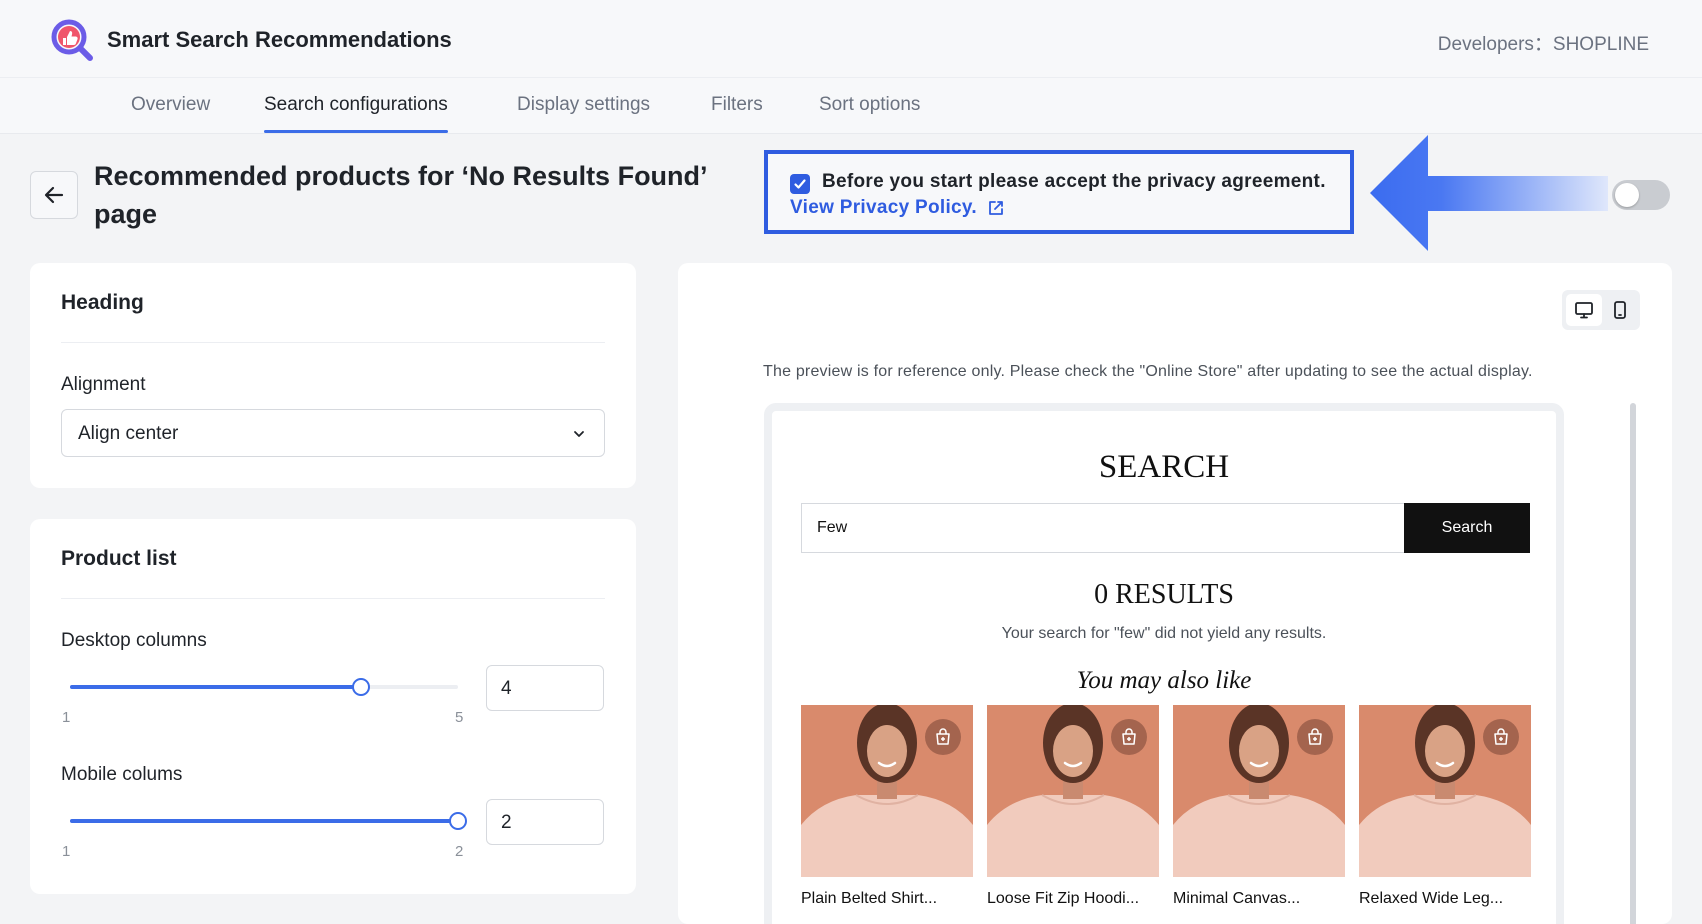  I want to click on developers-info: Developers：SHOPLINE, so click(1543, 42).